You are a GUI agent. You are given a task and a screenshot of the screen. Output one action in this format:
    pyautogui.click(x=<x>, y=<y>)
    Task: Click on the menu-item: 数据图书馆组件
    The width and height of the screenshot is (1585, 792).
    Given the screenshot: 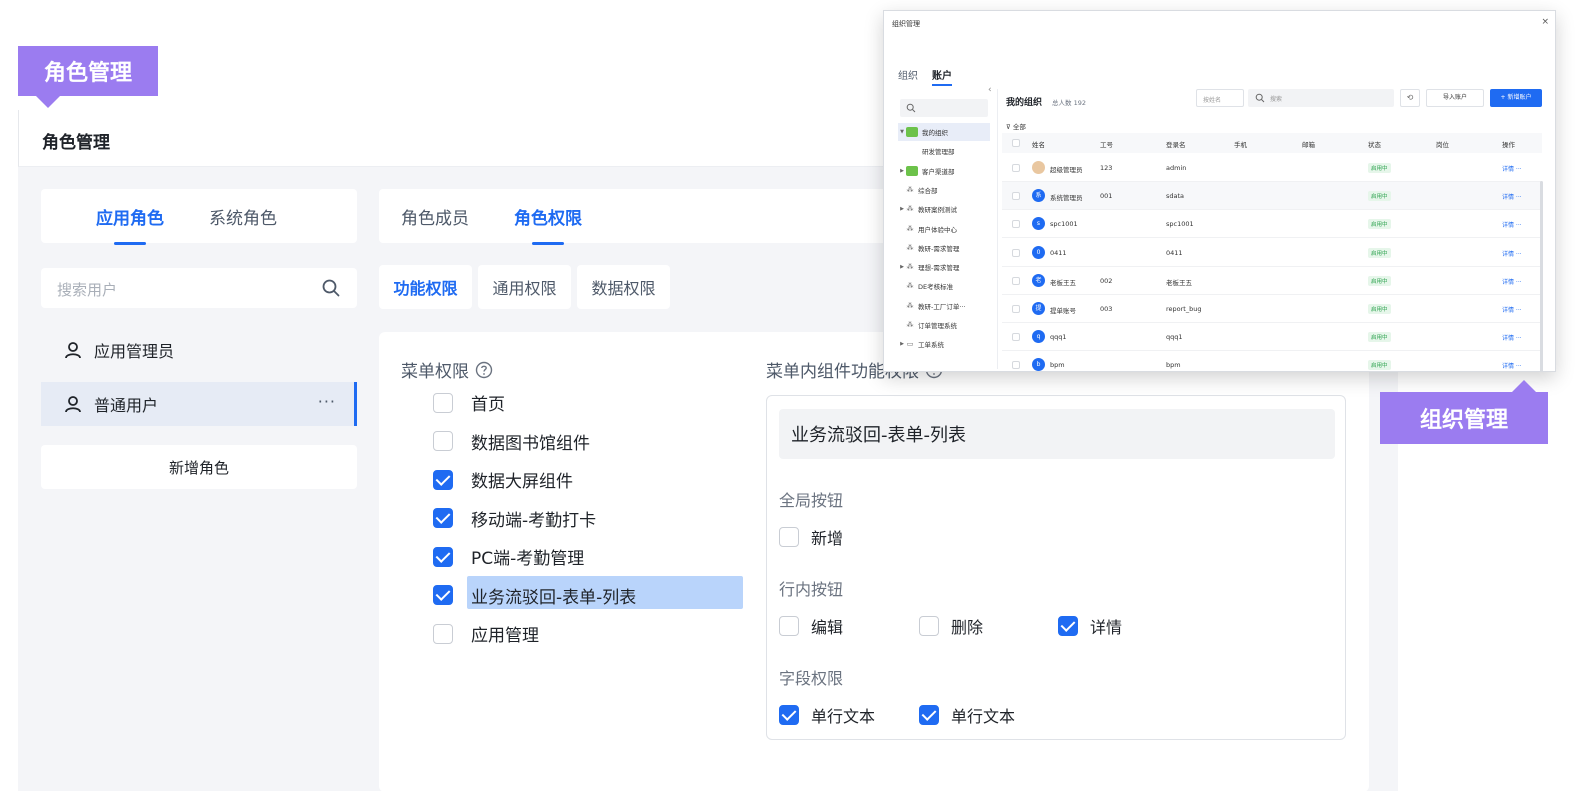 What is the action you would take?
    pyautogui.click(x=511, y=441)
    